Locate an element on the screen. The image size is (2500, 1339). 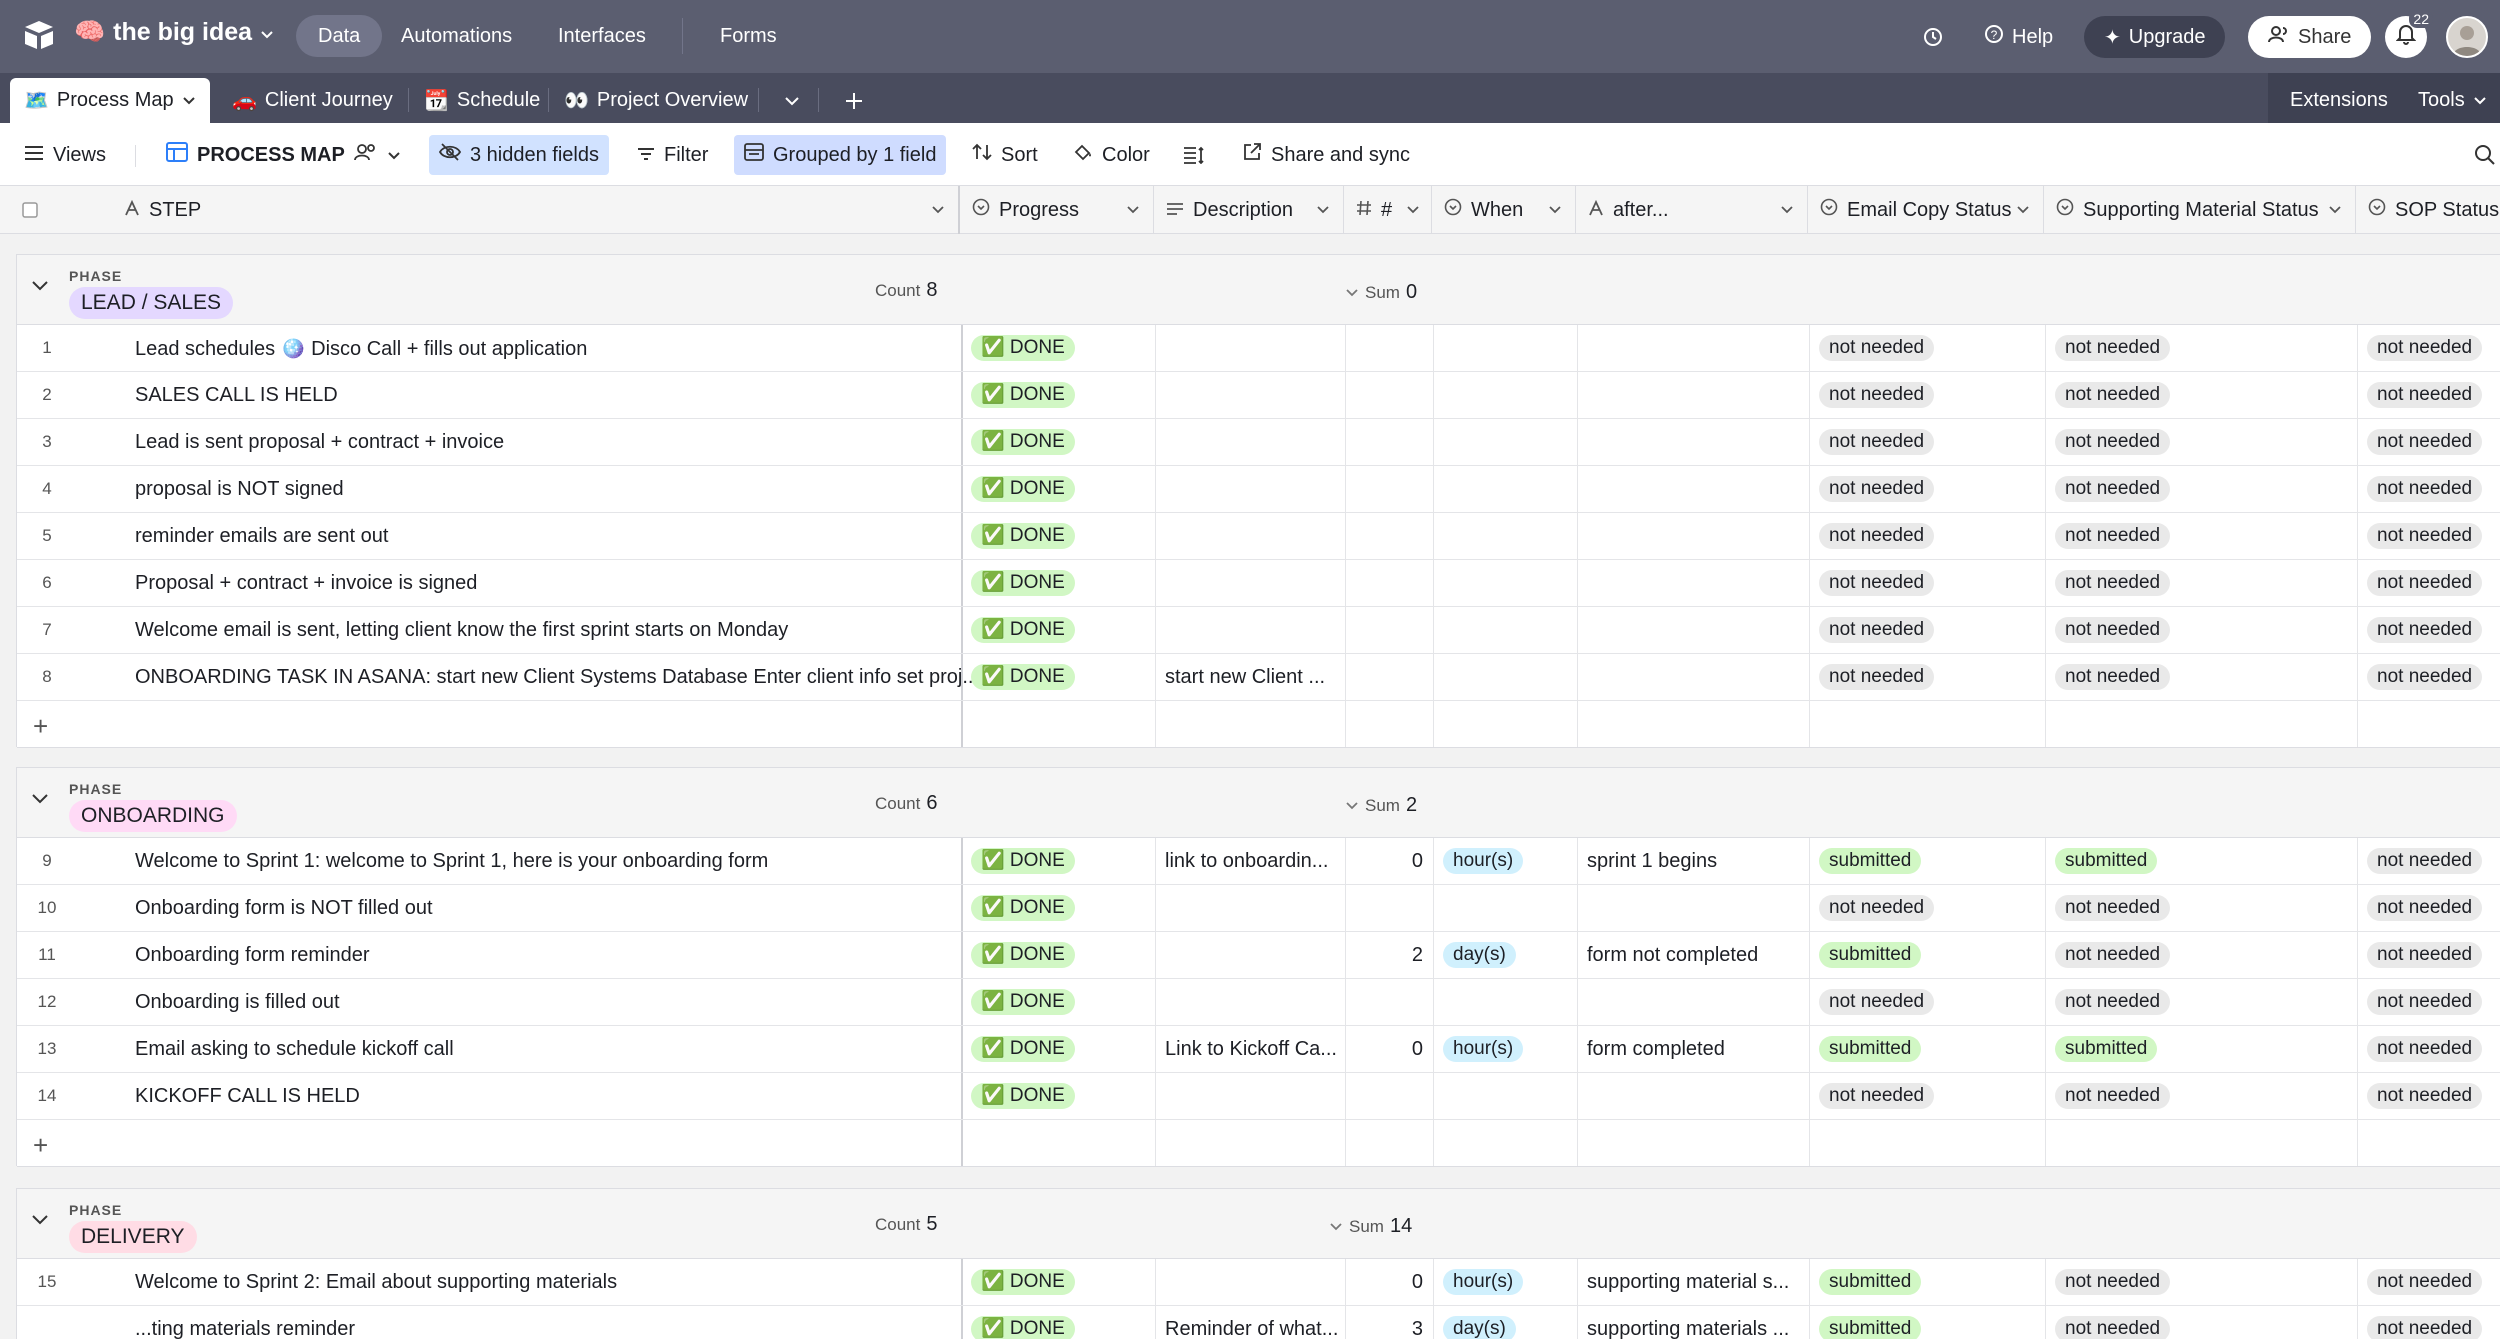
add-record-row: + is located at coordinates (1258, 1143).